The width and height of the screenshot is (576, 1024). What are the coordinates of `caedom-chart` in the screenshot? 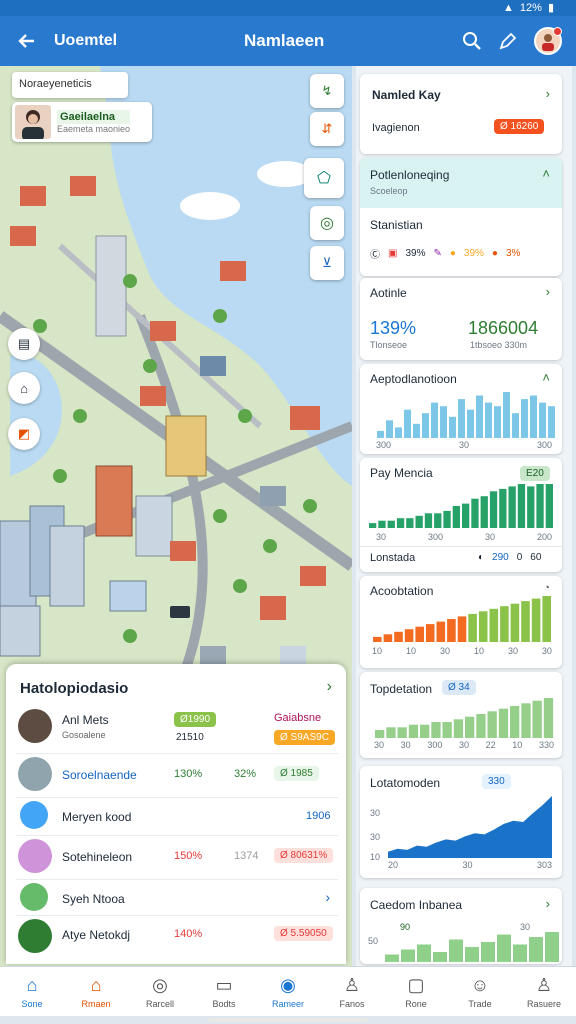 It's located at (472, 947).